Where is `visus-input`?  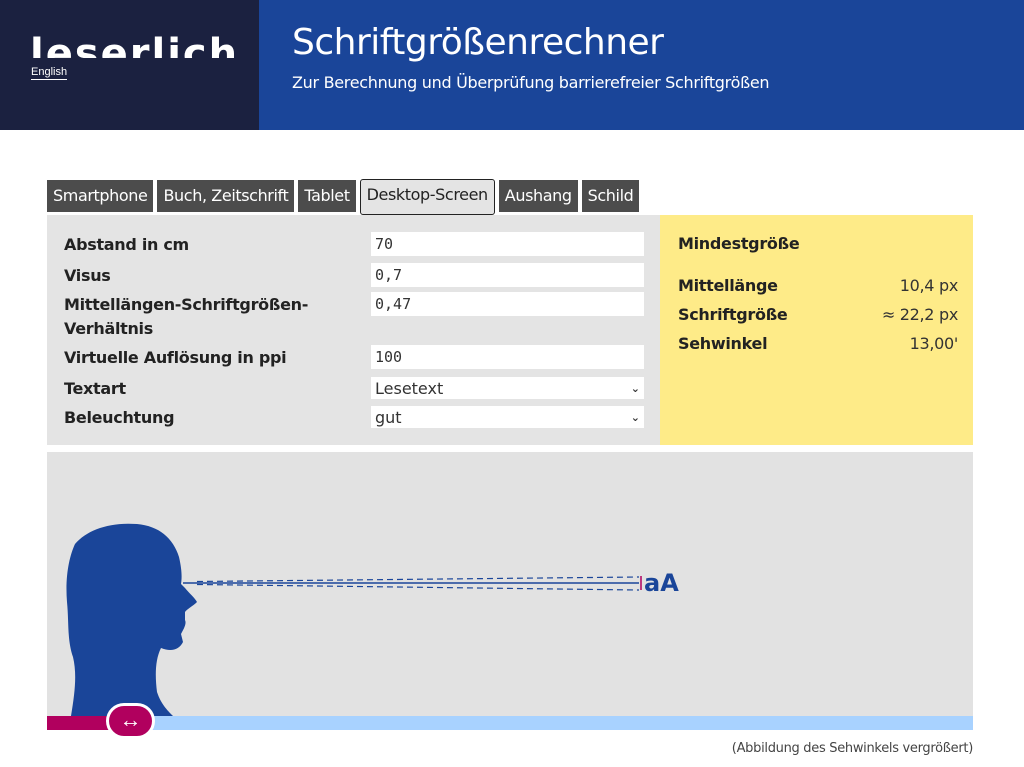
visus-input is located at coordinates (507, 275).